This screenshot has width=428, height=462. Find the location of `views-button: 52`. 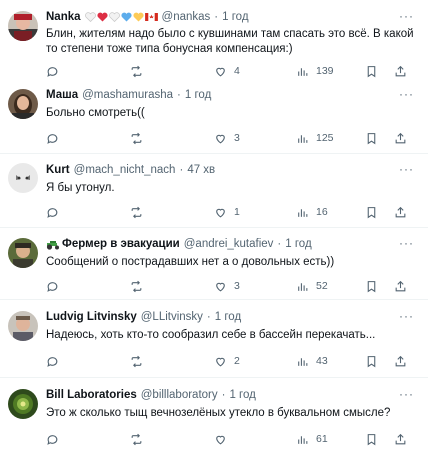

views-button: 52 is located at coordinates (312, 286).